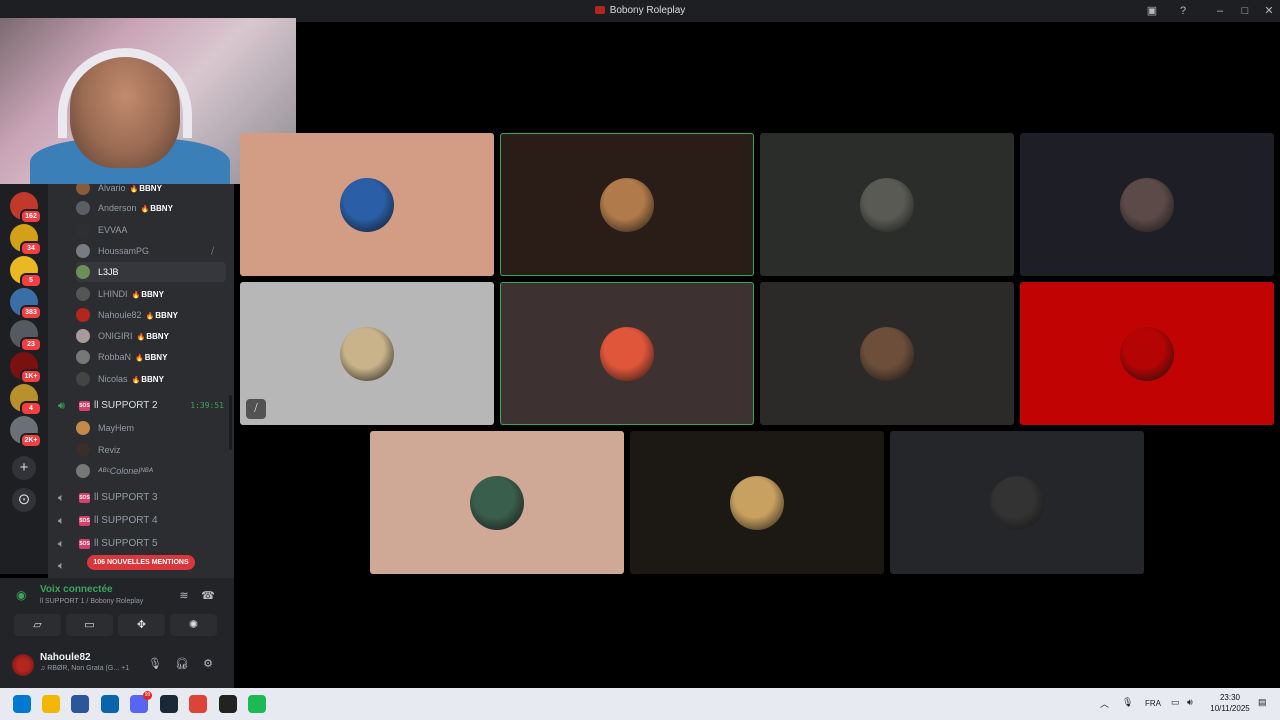  I want to click on member-item: Nahoule82 BBNY, so click(151, 315).